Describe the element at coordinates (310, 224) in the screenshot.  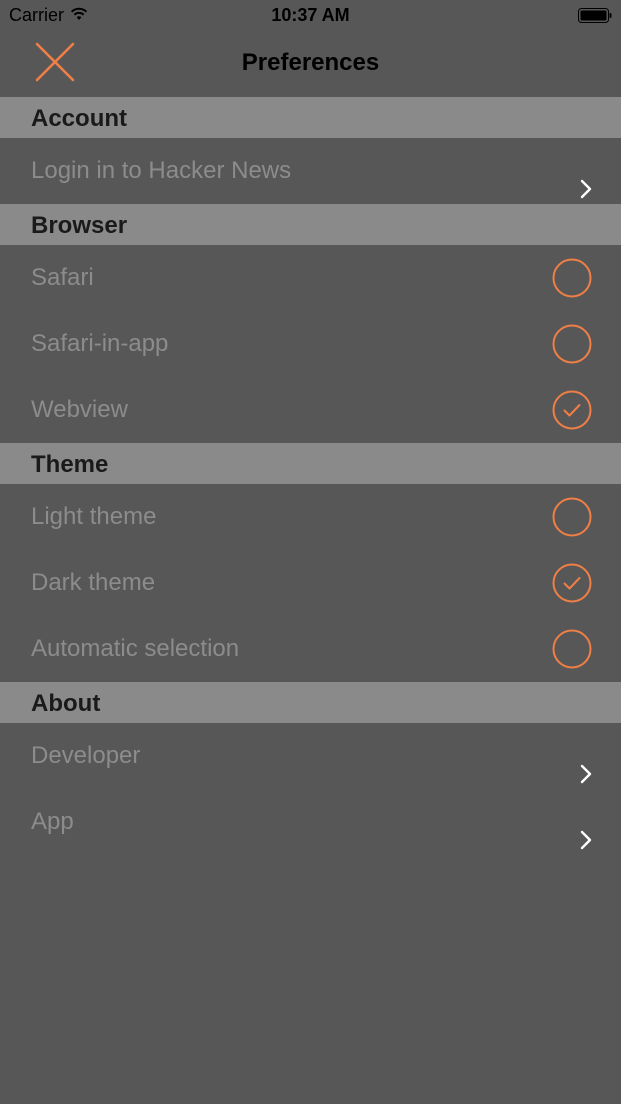
I see `section-header-browser: Browser` at that location.